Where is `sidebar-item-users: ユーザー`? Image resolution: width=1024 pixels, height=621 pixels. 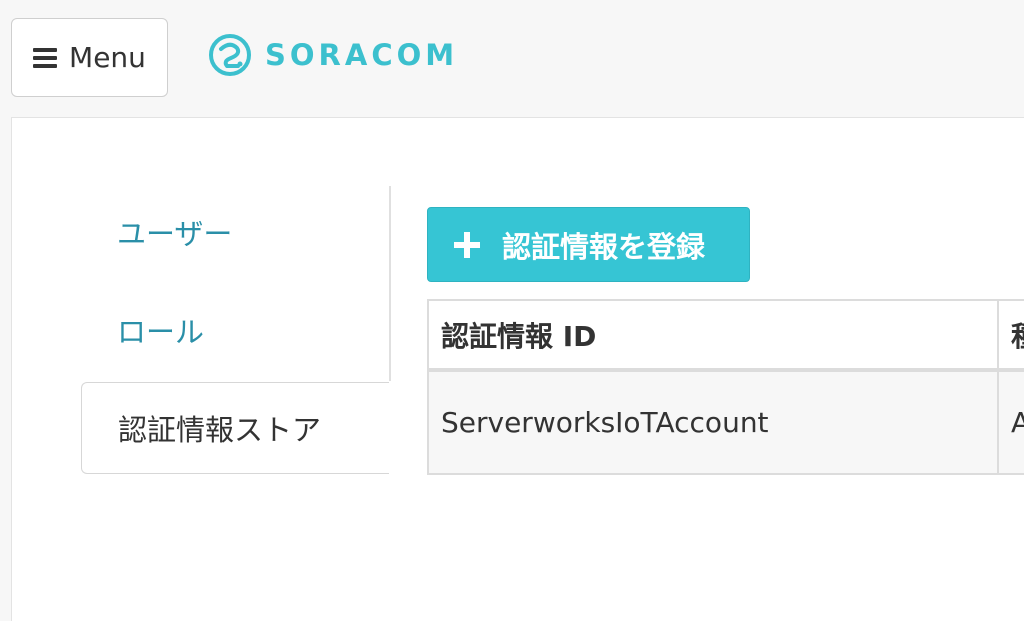 sidebar-item-users: ユーザー is located at coordinates (235, 232).